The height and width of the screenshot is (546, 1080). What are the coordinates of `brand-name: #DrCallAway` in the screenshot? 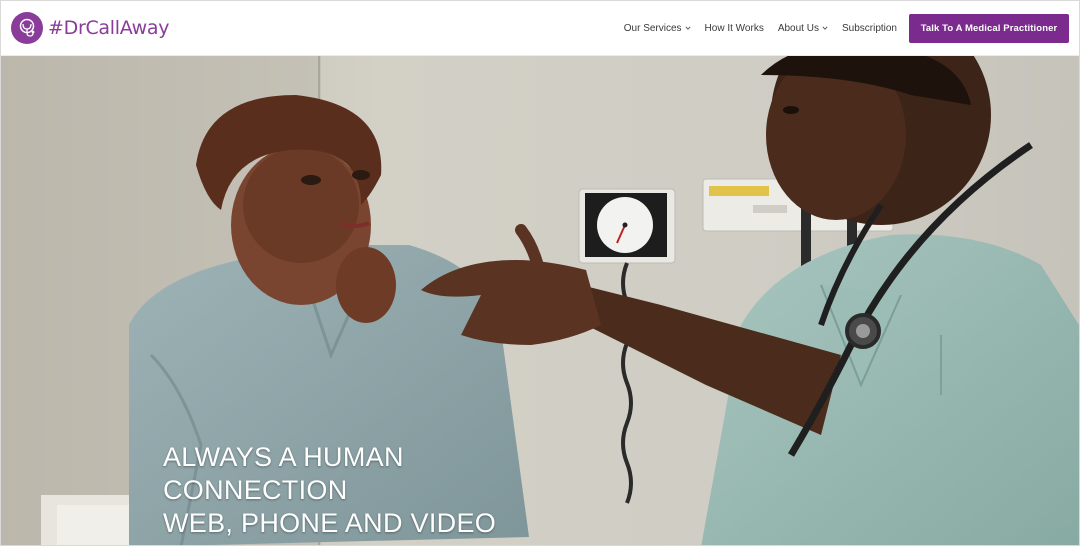 It's located at (109, 28).